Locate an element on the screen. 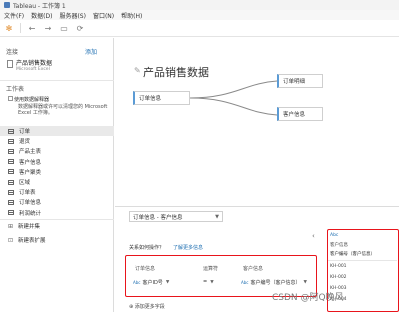 Image resolution: width=399 pixels, height=312 pixels. preview-field-name: 客户编号（客户信息） is located at coordinates (352, 254).